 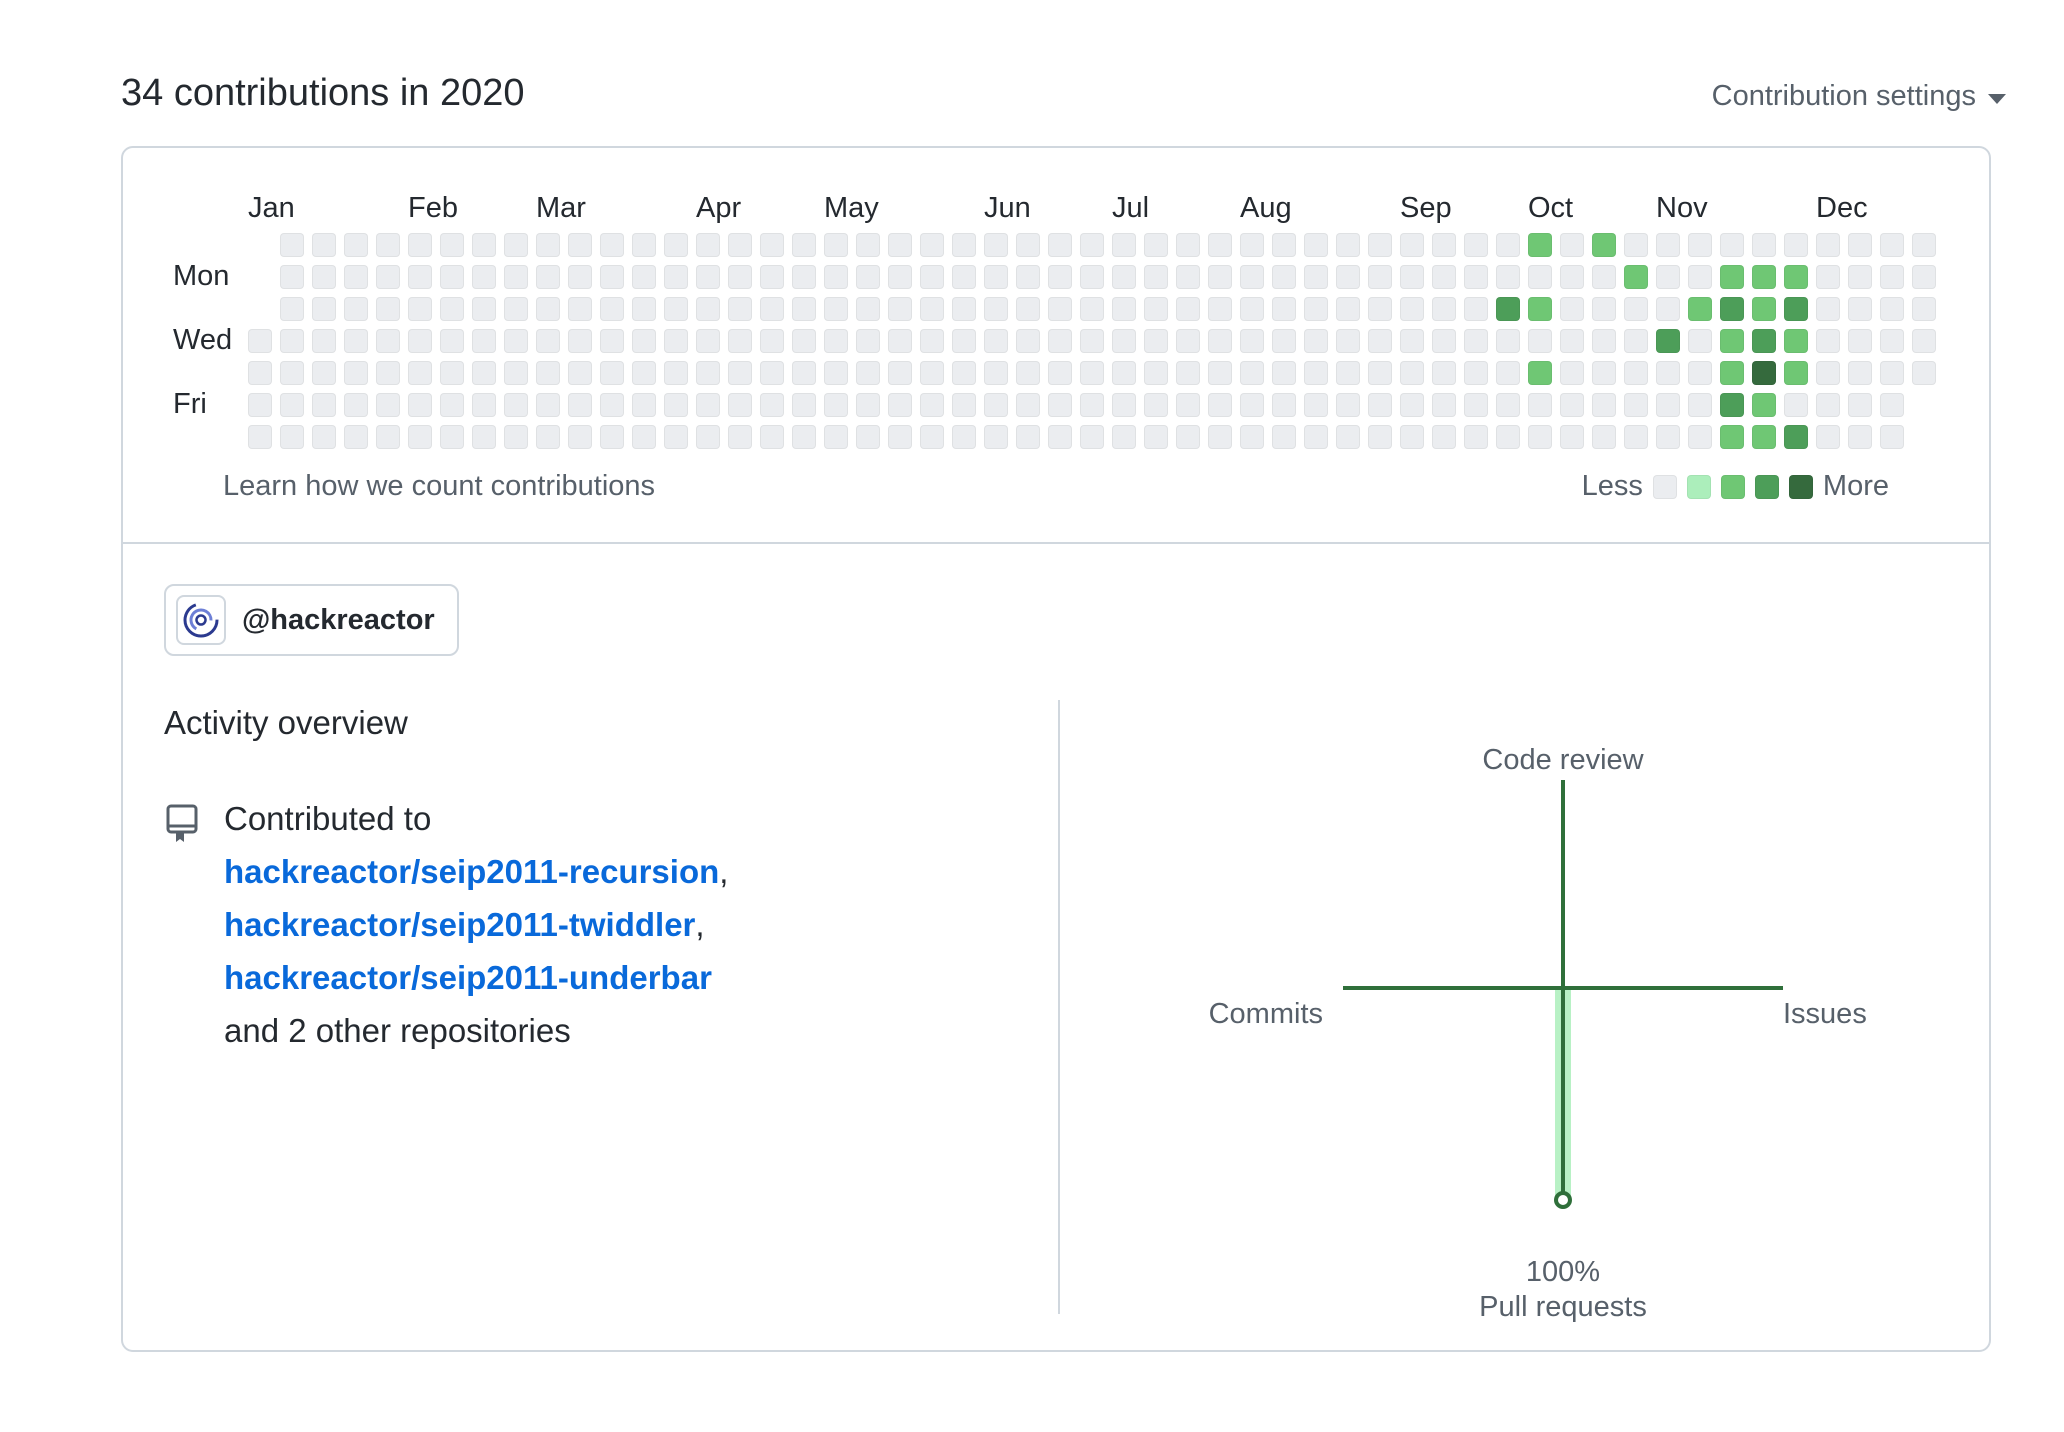 I want to click on repo-link-underbar: hackreactor/seip2011-underbar, so click(x=468, y=977).